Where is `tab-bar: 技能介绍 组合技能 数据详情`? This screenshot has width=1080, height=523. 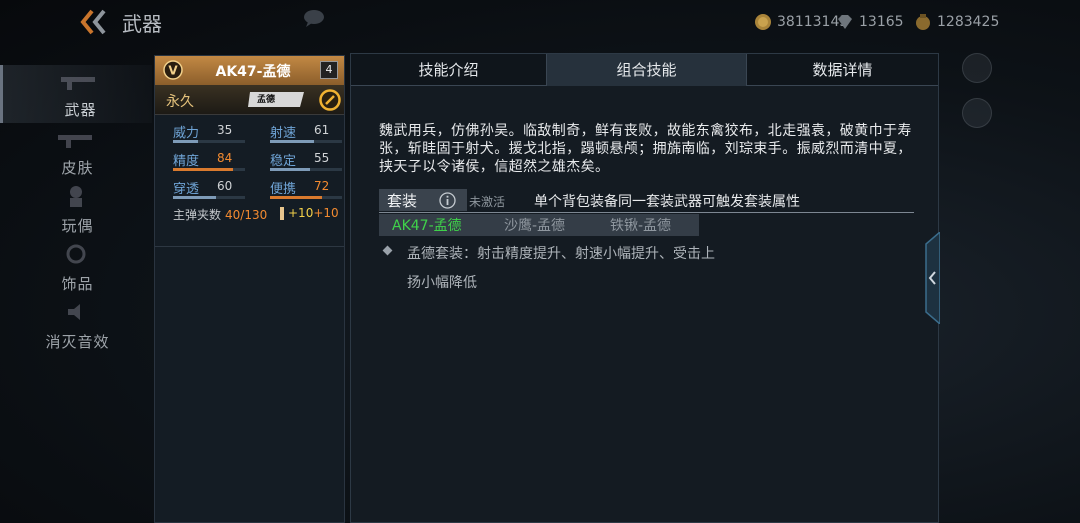
tab-bar: 技能介绍 组合技能 数据详情 is located at coordinates (644, 70).